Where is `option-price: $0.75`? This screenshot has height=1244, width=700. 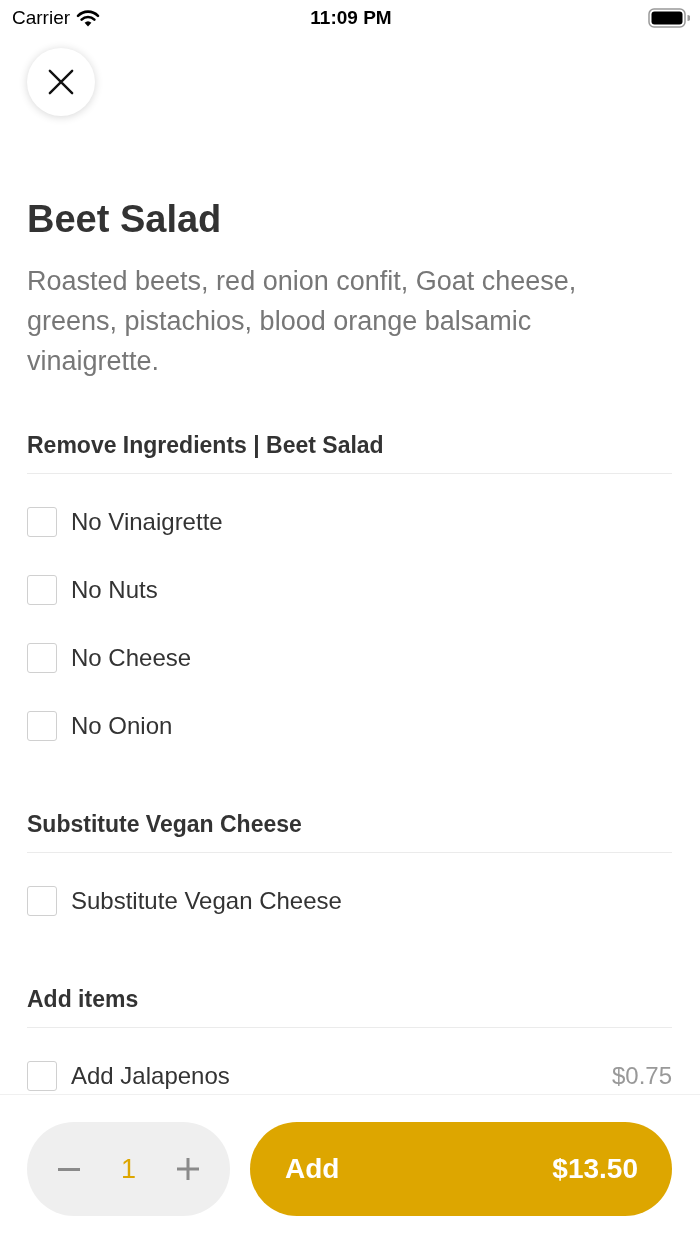 option-price: $0.75 is located at coordinates (641, 1076).